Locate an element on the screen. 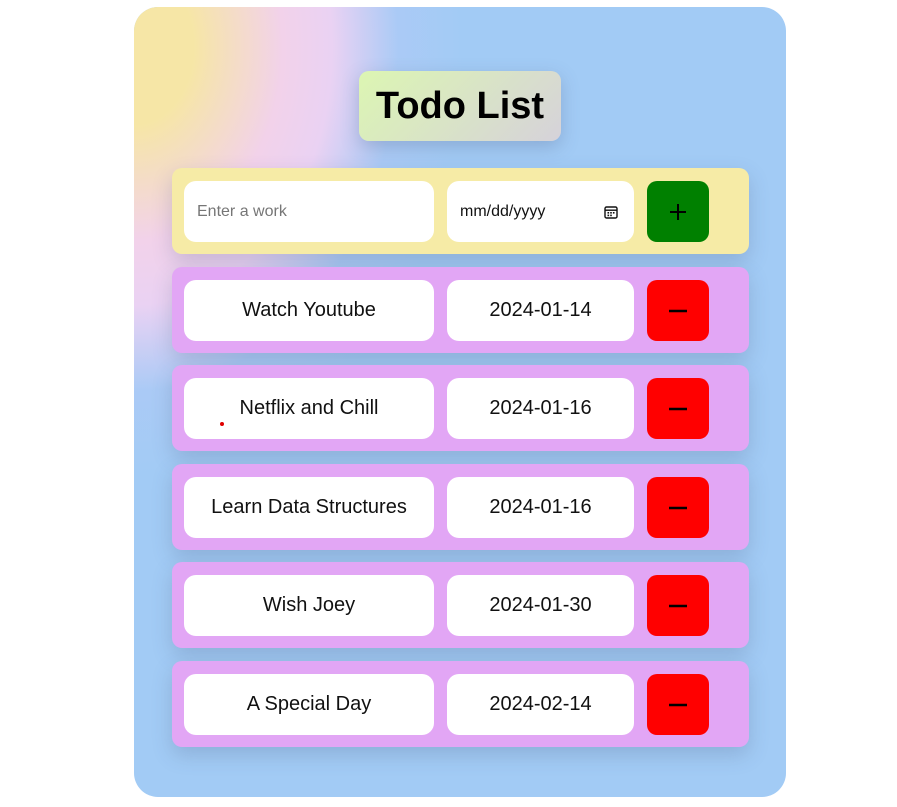  work-field-container is located at coordinates (309, 211).